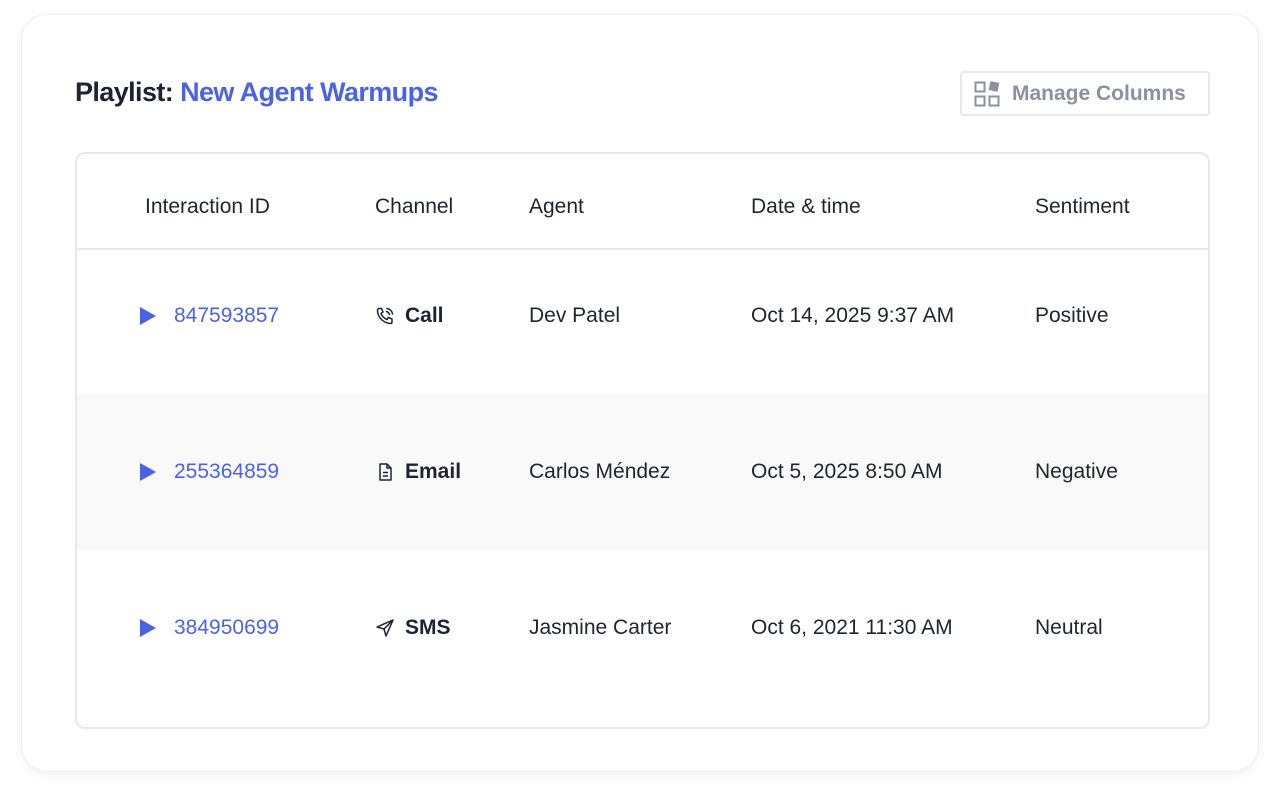  I want to click on channel-cell: Email, so click(418, 472).